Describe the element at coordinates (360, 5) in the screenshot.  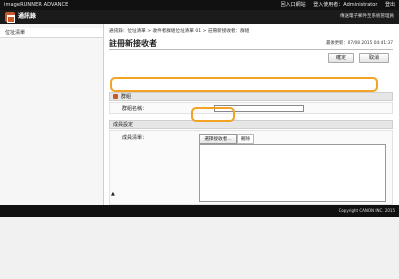
I see `login-user-name: Administrator` at that location.